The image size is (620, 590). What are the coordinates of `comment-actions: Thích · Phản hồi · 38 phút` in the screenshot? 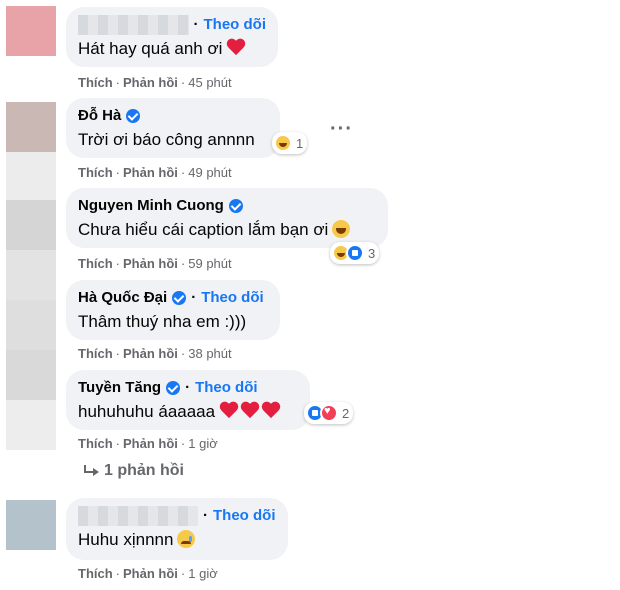 It's located at (155, 353).